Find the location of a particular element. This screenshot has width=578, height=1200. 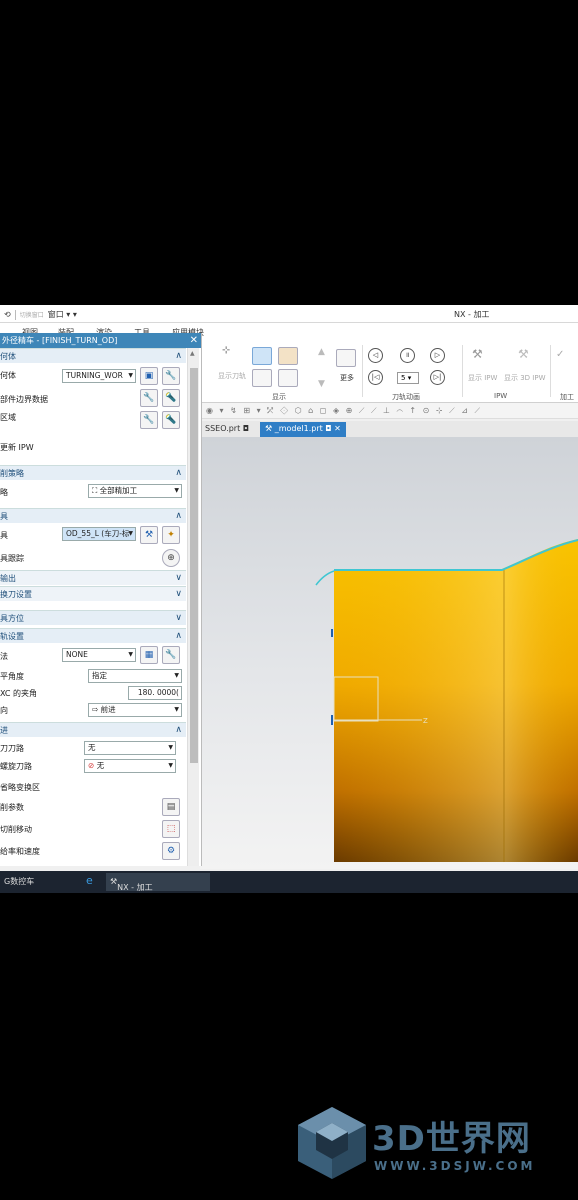

method-select: NONE ▼ is located at coordinates (99, 655).